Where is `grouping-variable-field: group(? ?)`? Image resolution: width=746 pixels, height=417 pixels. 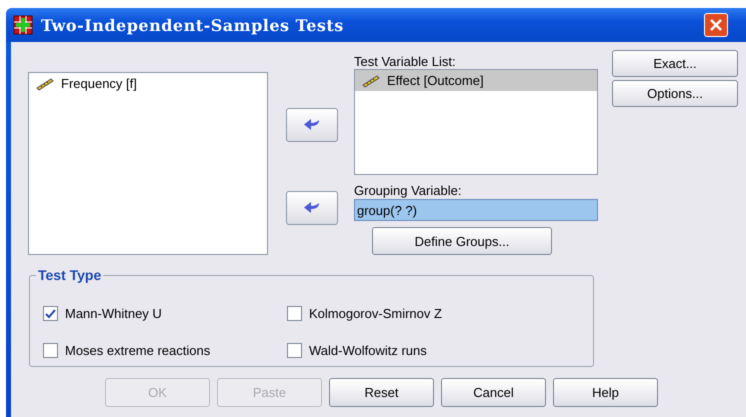 grouping-variable-field: group(? ?) is located at coordinates (476, 210).